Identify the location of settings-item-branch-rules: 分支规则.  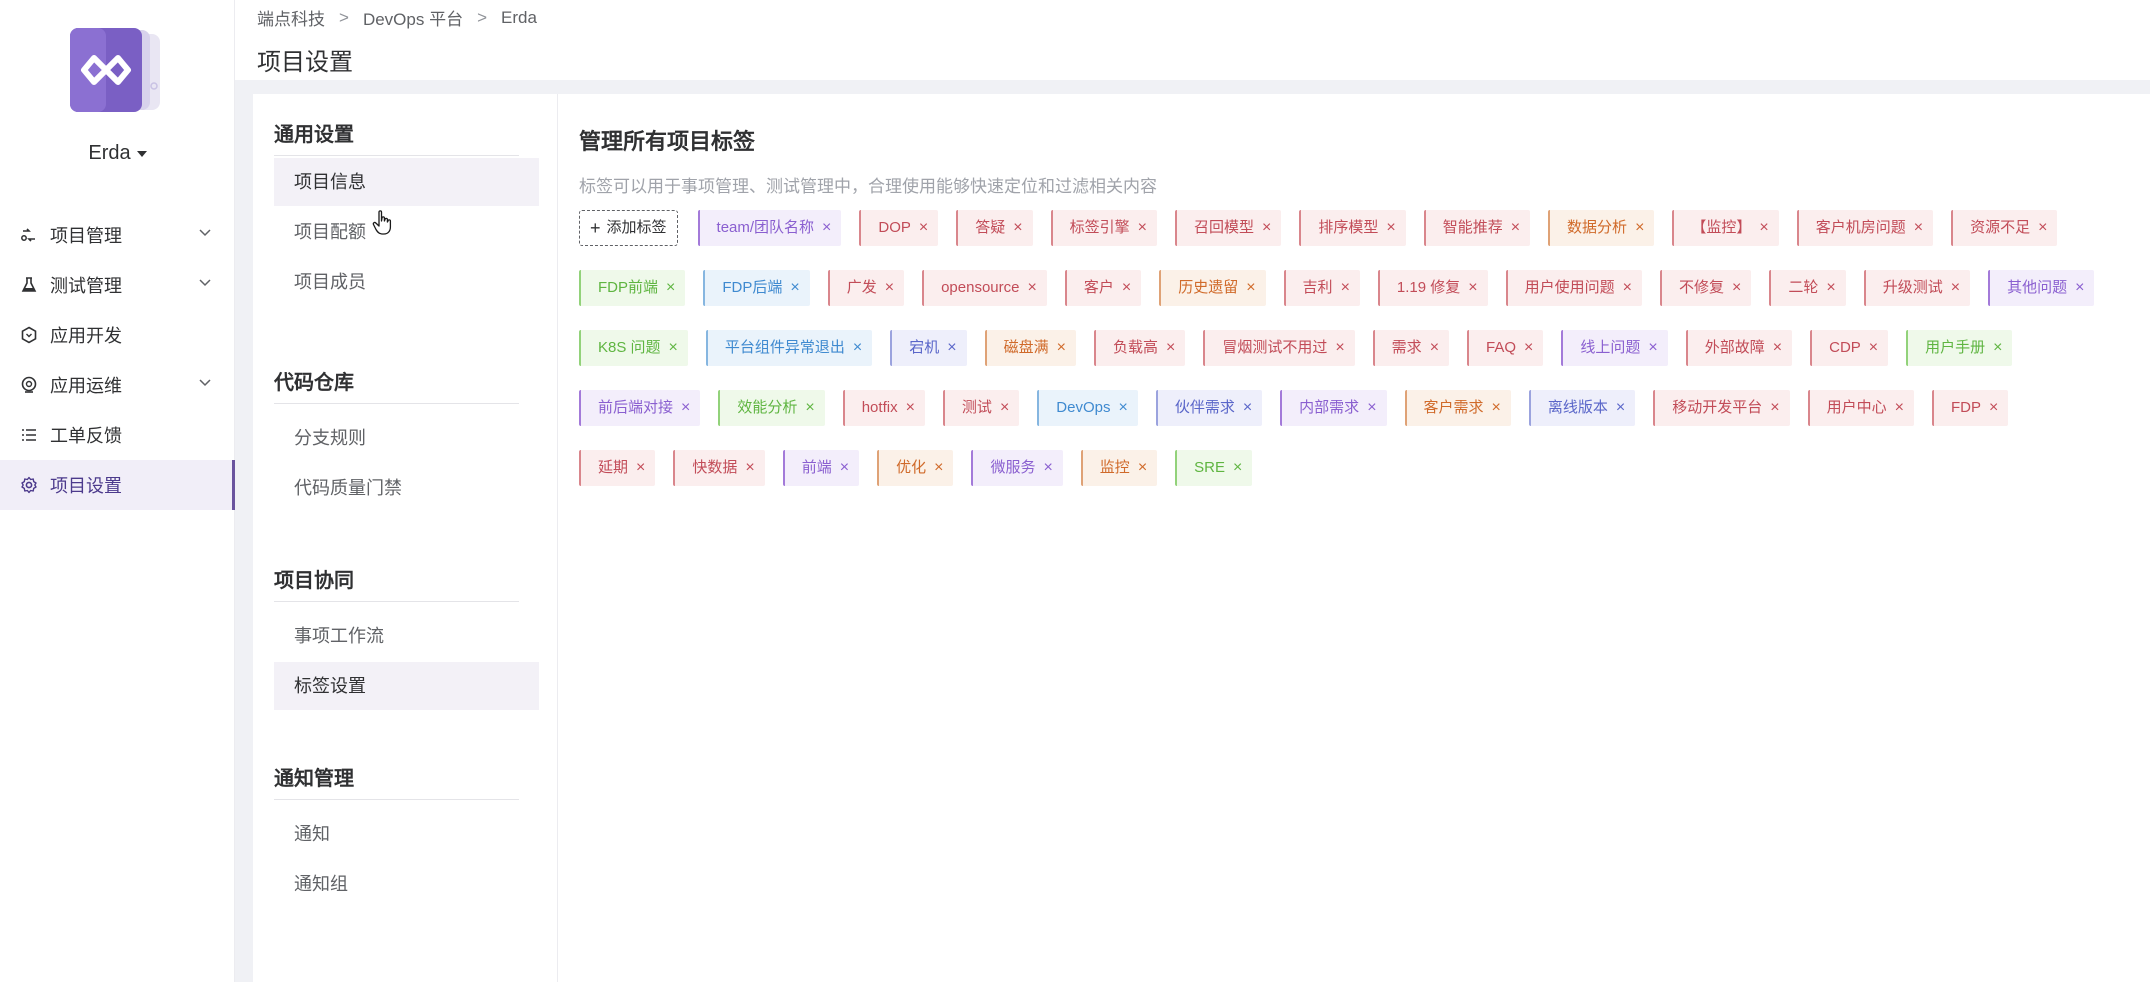
(406, 438).